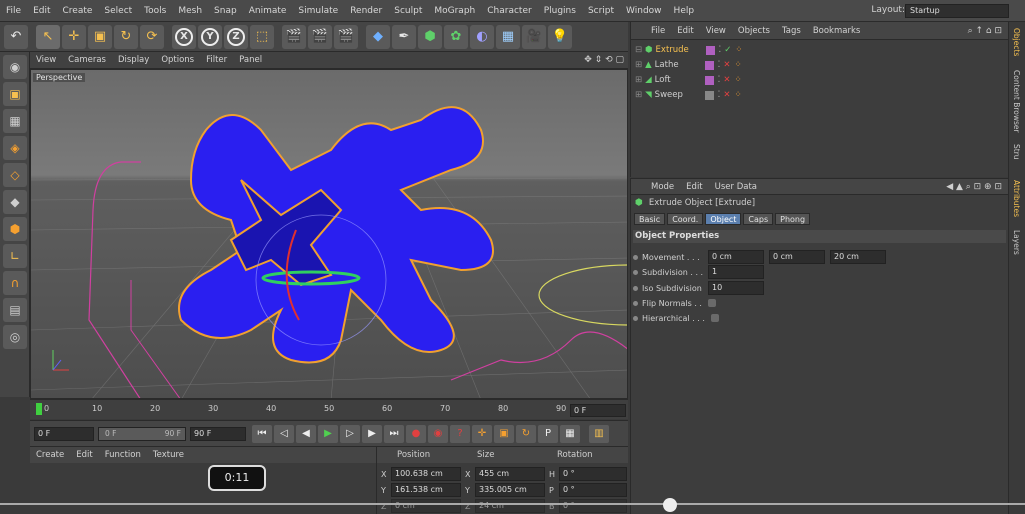 This screenshot has width=1025, height=514. Describe the element at coordinates (754, 31) in the screenshot. I see `obj-menu-objects: Objects` at that location.